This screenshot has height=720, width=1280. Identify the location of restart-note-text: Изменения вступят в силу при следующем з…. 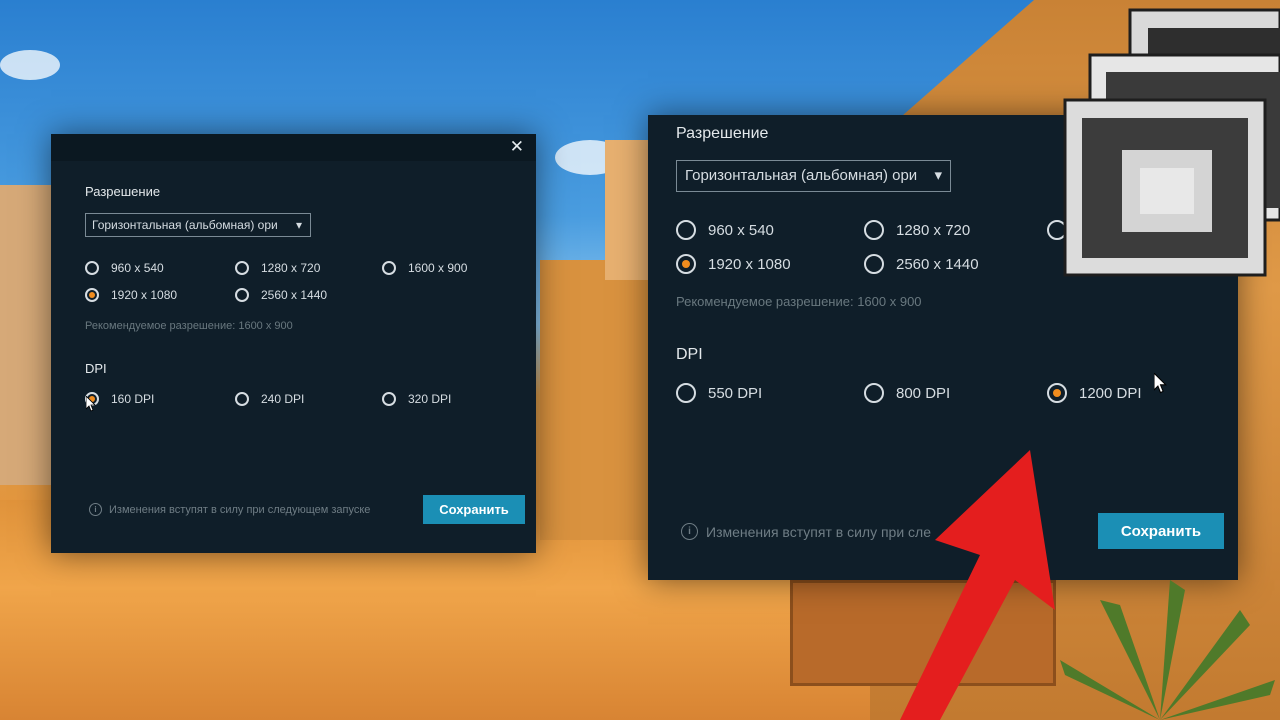
(240, 509).